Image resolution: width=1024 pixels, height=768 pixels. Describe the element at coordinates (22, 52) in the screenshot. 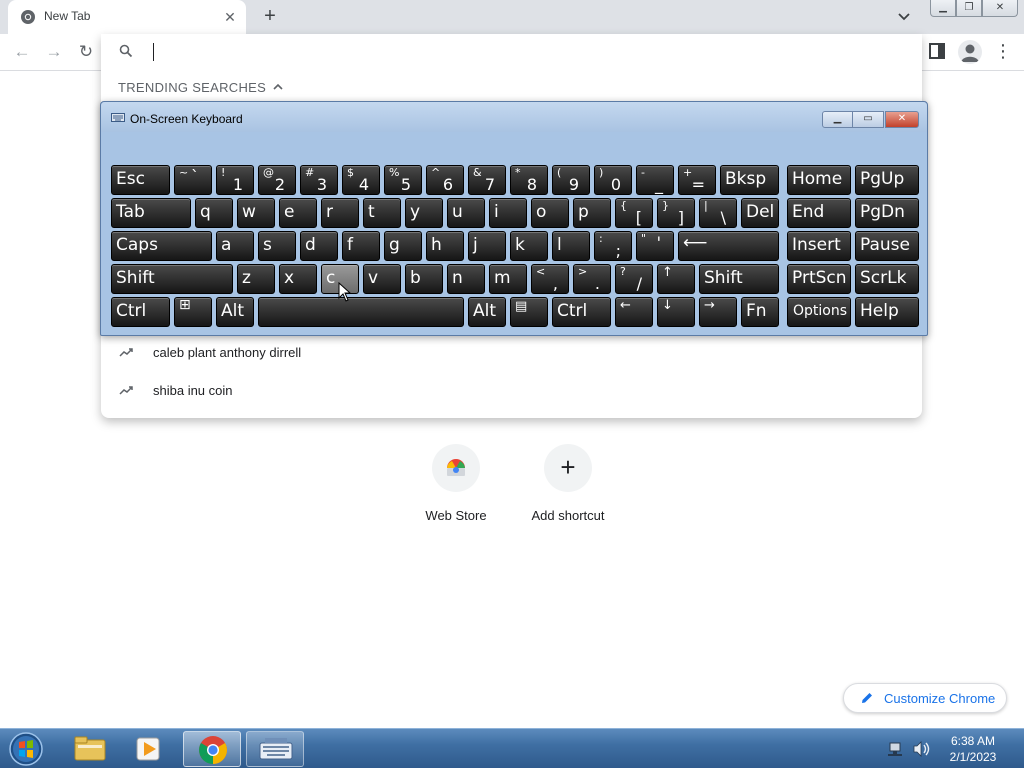

I see `back-button: ←` at that location.